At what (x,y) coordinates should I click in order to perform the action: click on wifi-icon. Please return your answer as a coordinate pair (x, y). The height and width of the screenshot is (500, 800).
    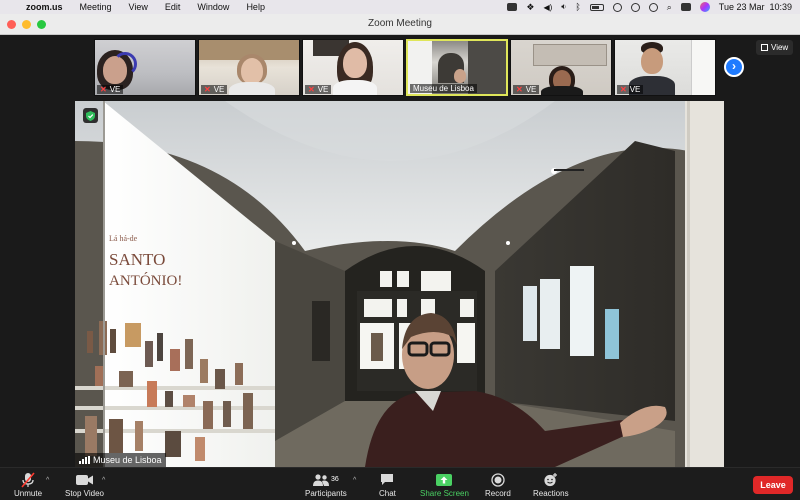
    Looking at the image, I should click on (617, 7).